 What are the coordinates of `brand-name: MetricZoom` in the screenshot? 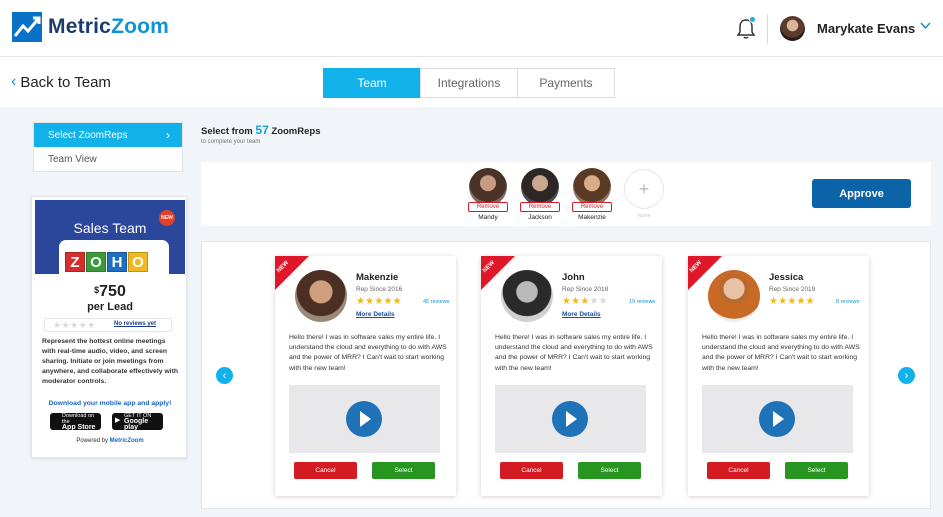 It's located at (109, 26).